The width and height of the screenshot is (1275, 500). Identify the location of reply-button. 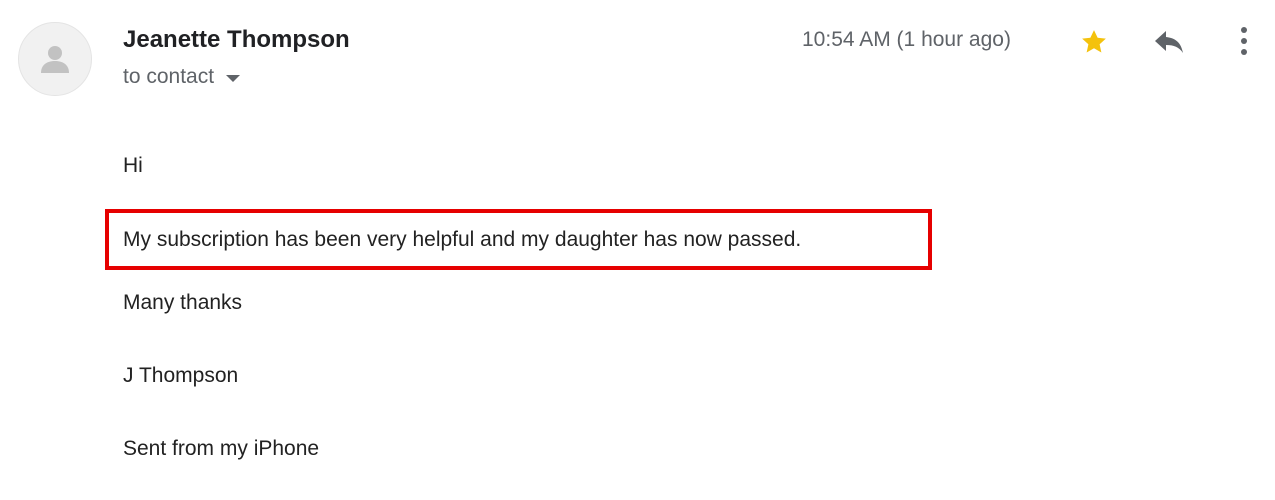
(1169, 42).